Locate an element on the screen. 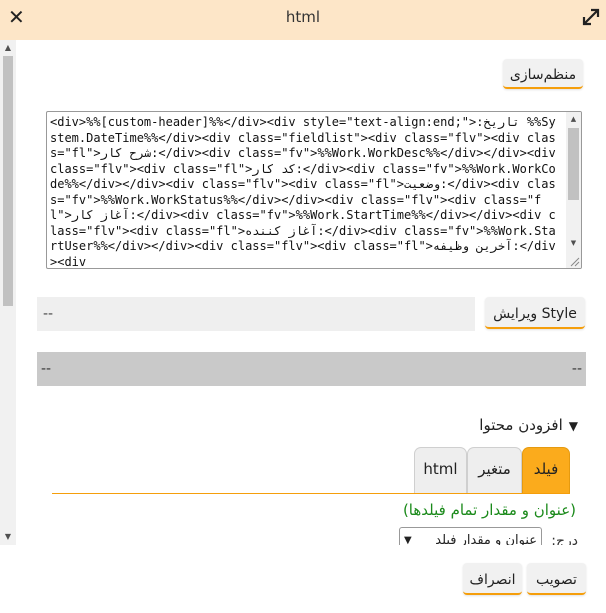 The height and width of the screenshot is (613, 606). approve-button: تصویب is located at coordinates (556, 579).